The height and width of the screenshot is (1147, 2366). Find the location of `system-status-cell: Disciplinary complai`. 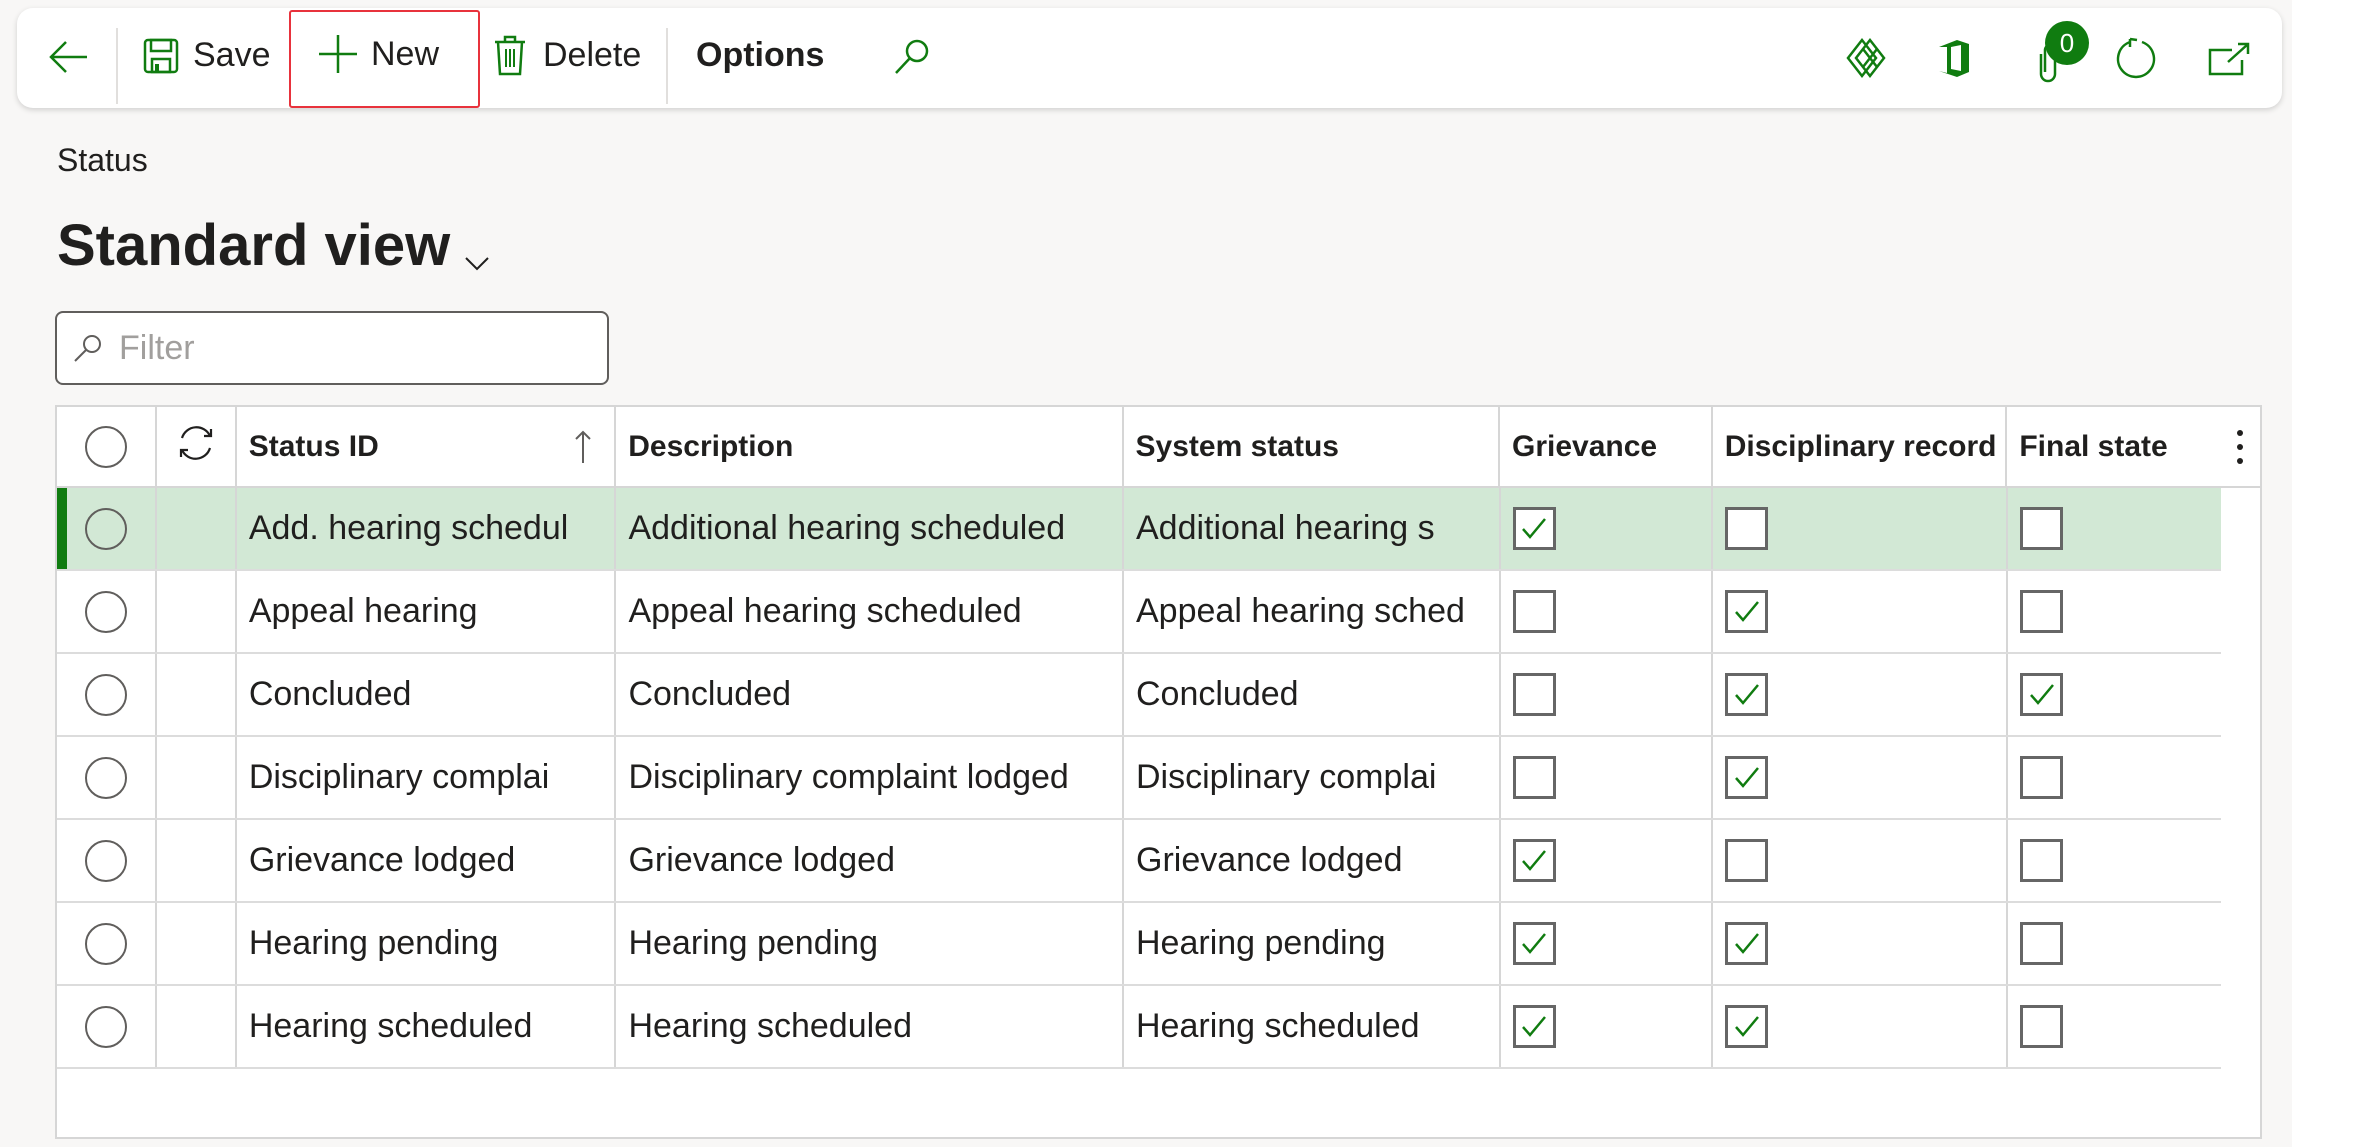

system-status-cell: Disciplinary complai is located at coordinates (1312, 777).